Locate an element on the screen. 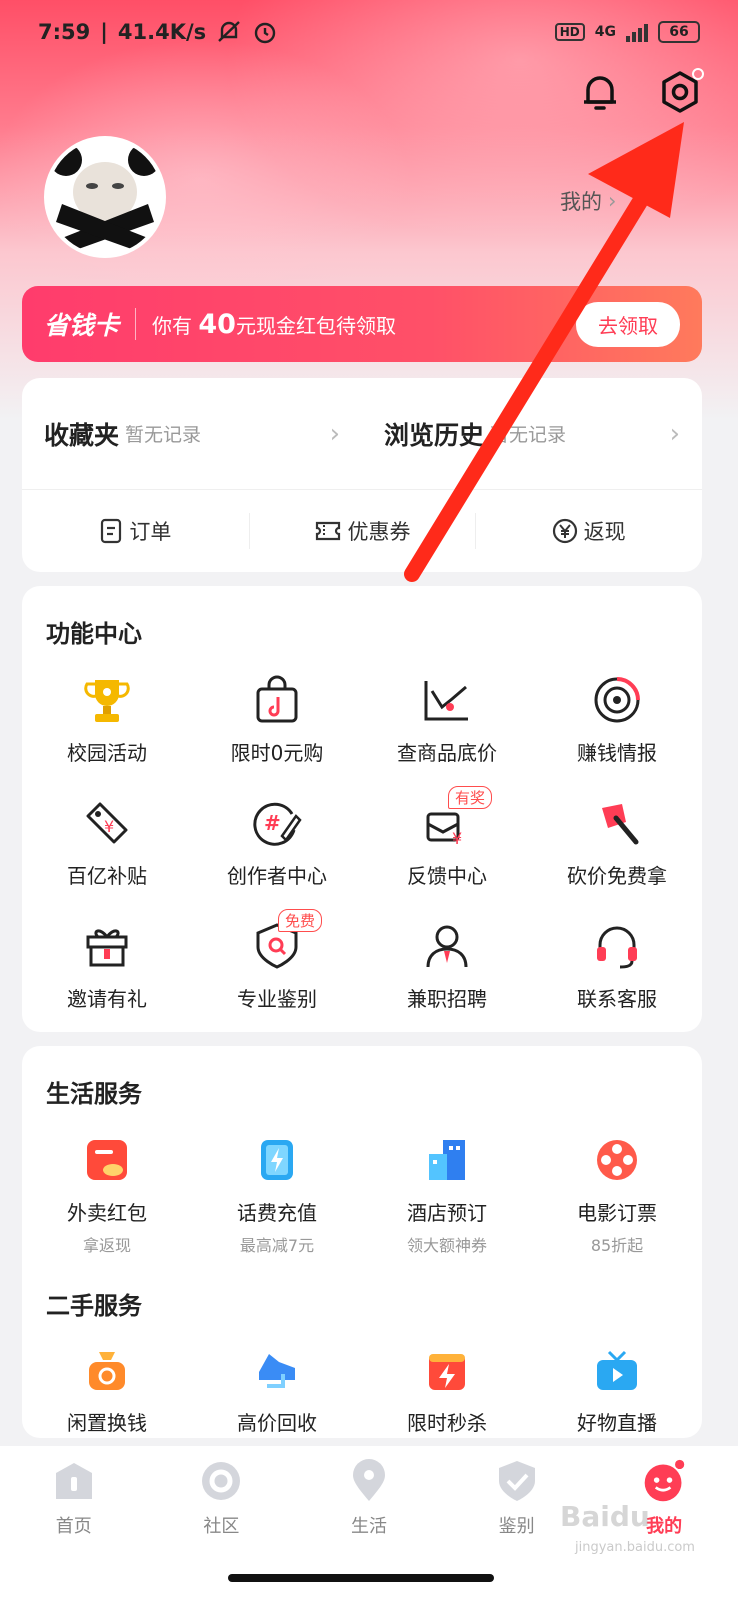 The height and width of the screenshot is (1600, 738). yen-icon is located at coordinates (564, 531).